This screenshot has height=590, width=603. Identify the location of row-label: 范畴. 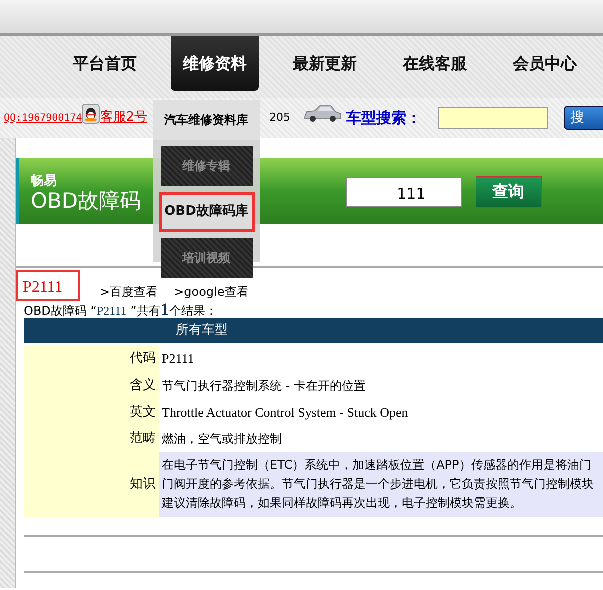
(91, 439).